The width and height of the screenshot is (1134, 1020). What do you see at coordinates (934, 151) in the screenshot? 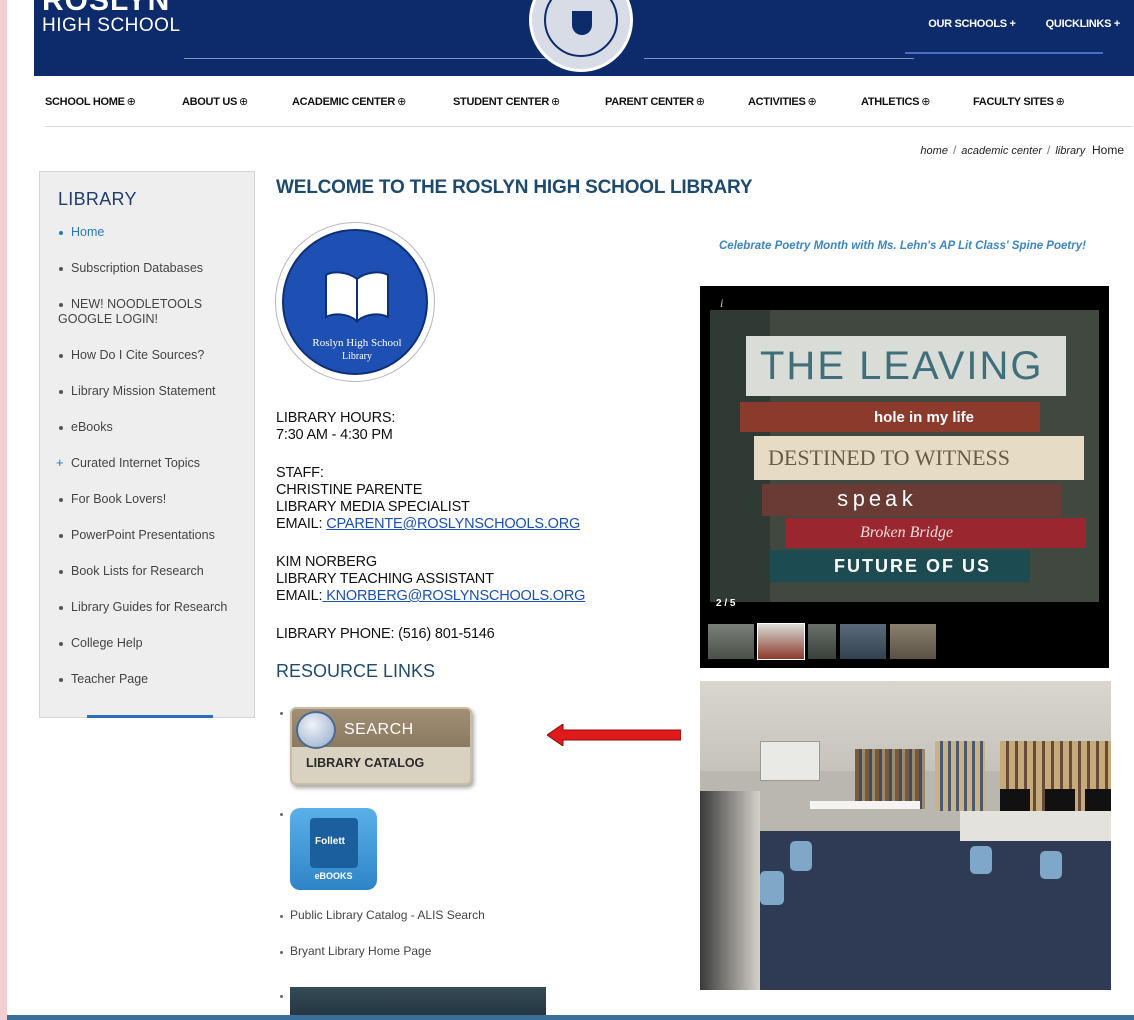
I see `crumb-home: home` at bounding box center [934, 151].